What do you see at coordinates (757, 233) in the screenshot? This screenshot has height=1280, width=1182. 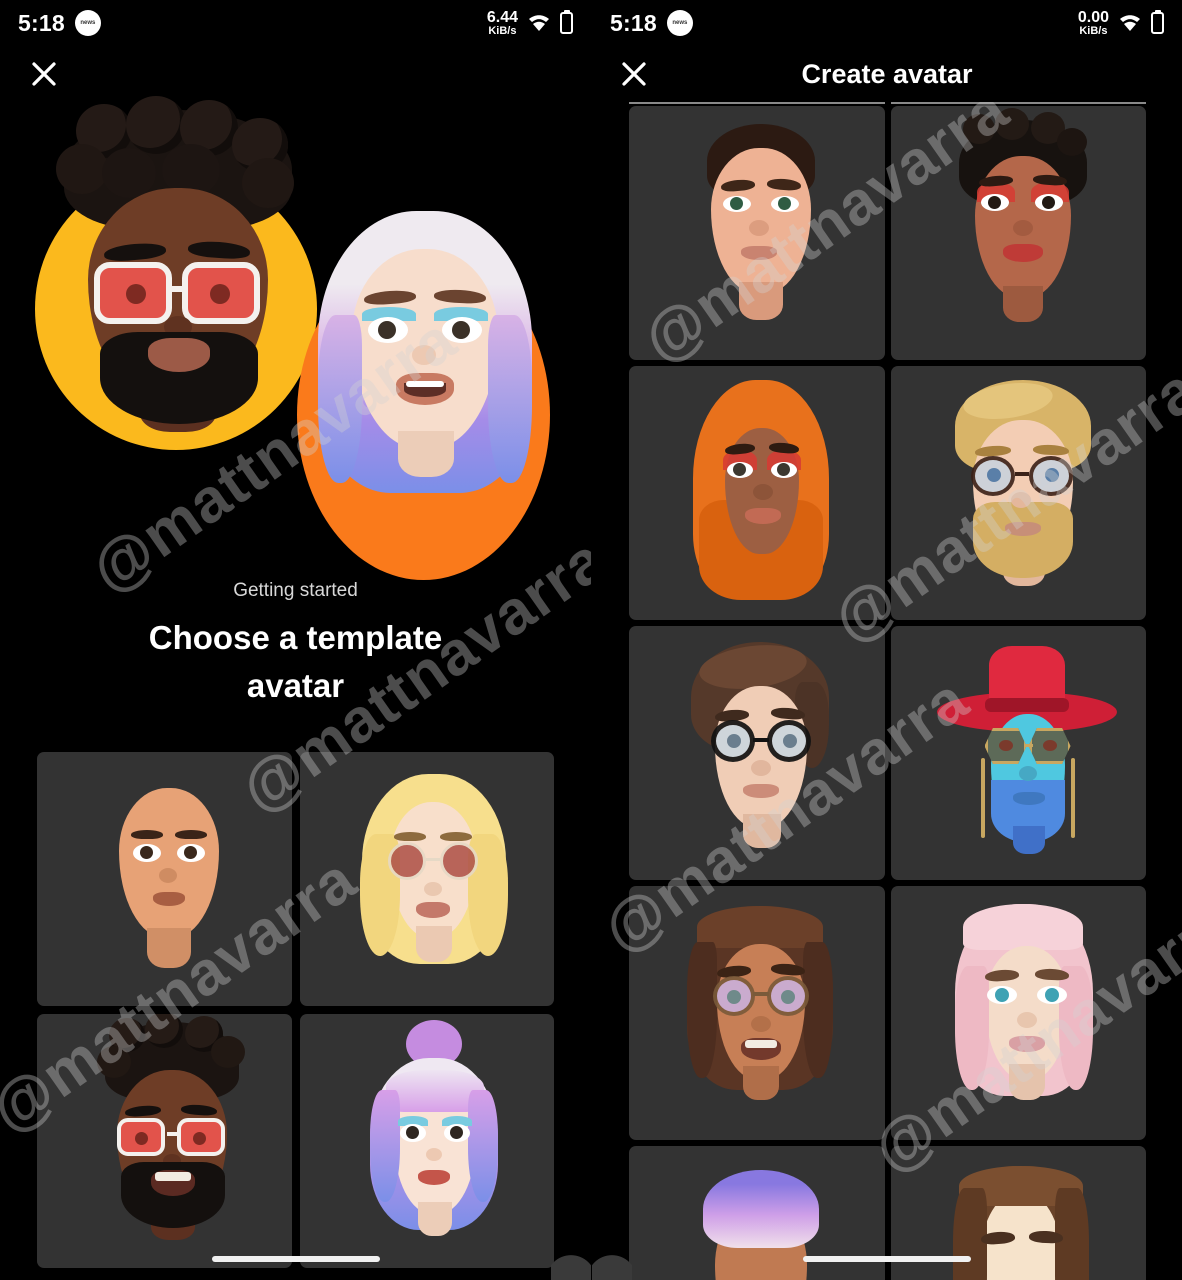 I see `template-tile-short-dark-hair` at bounding box center [757, 233].